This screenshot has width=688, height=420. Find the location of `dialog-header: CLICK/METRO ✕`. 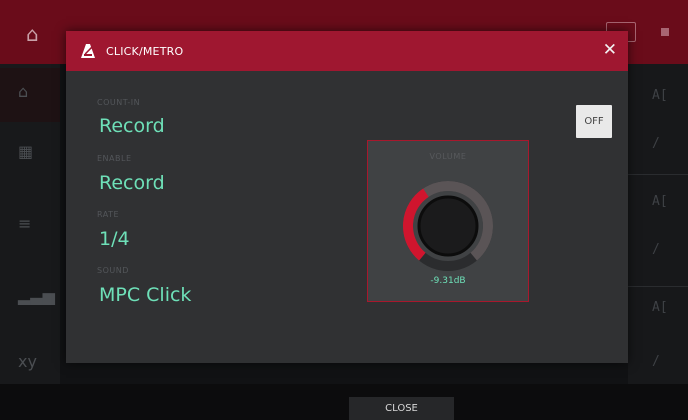

dialog-header: CLICK/METRO ✕ is located at coordinates (347, 51).